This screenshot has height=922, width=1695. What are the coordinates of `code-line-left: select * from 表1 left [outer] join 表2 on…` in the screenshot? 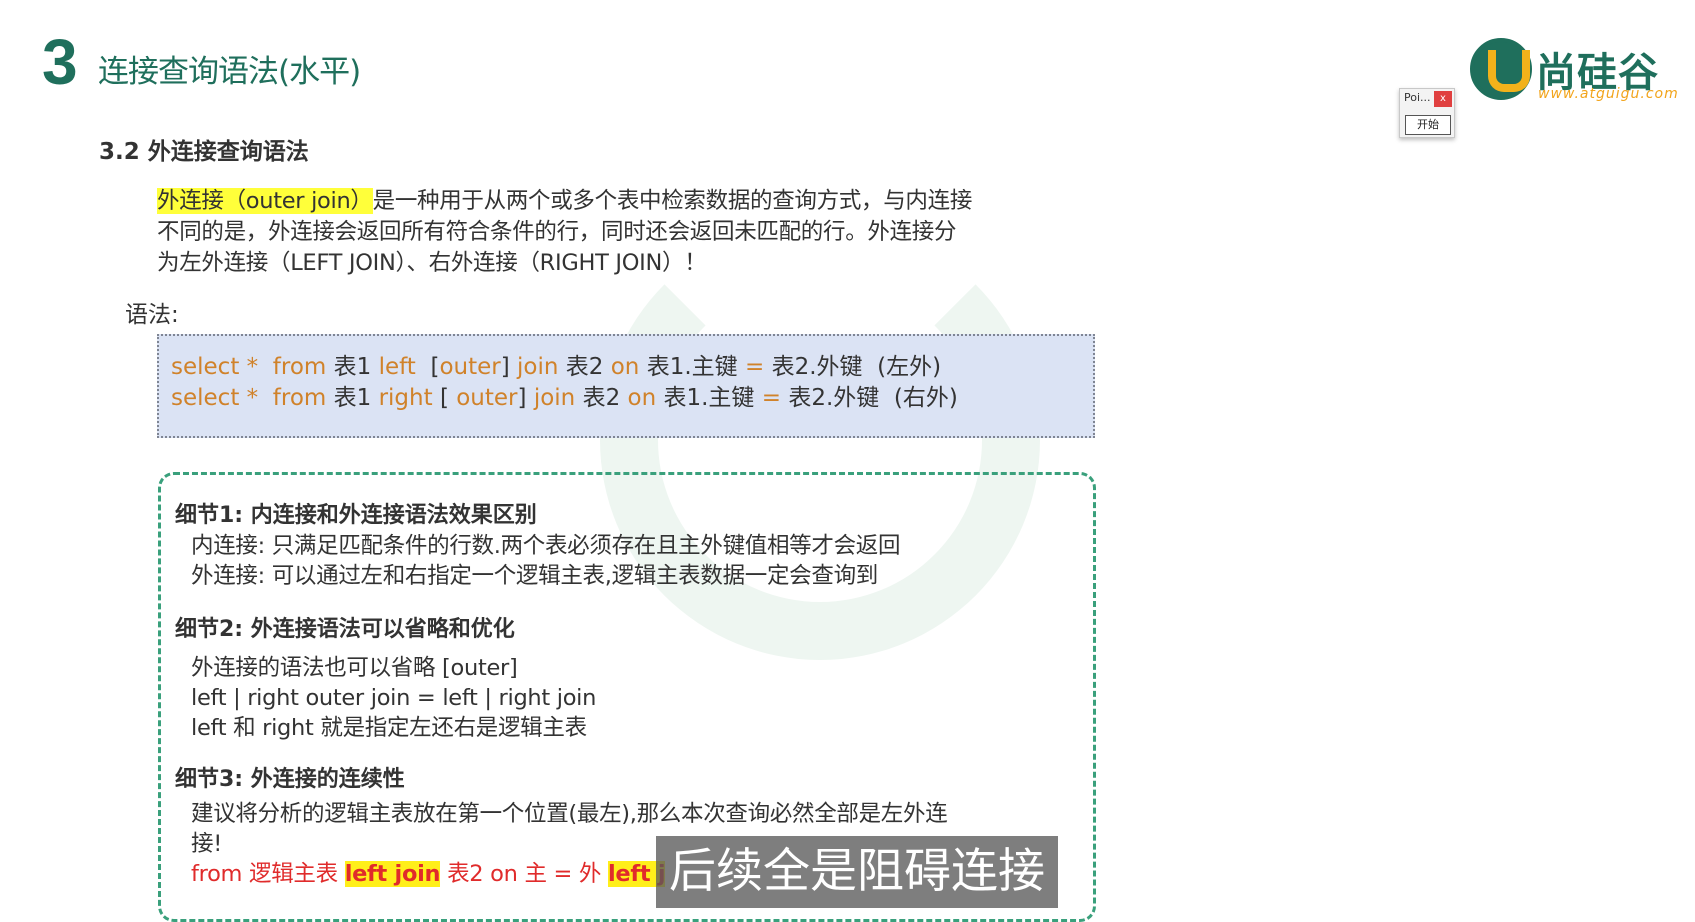 It's located at (556, 367).